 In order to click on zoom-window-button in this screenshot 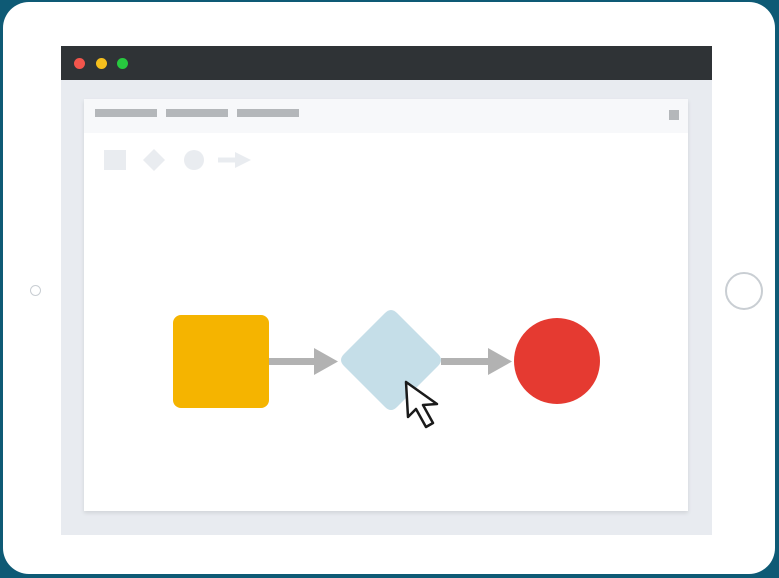, I will do `click(122, 63)`.